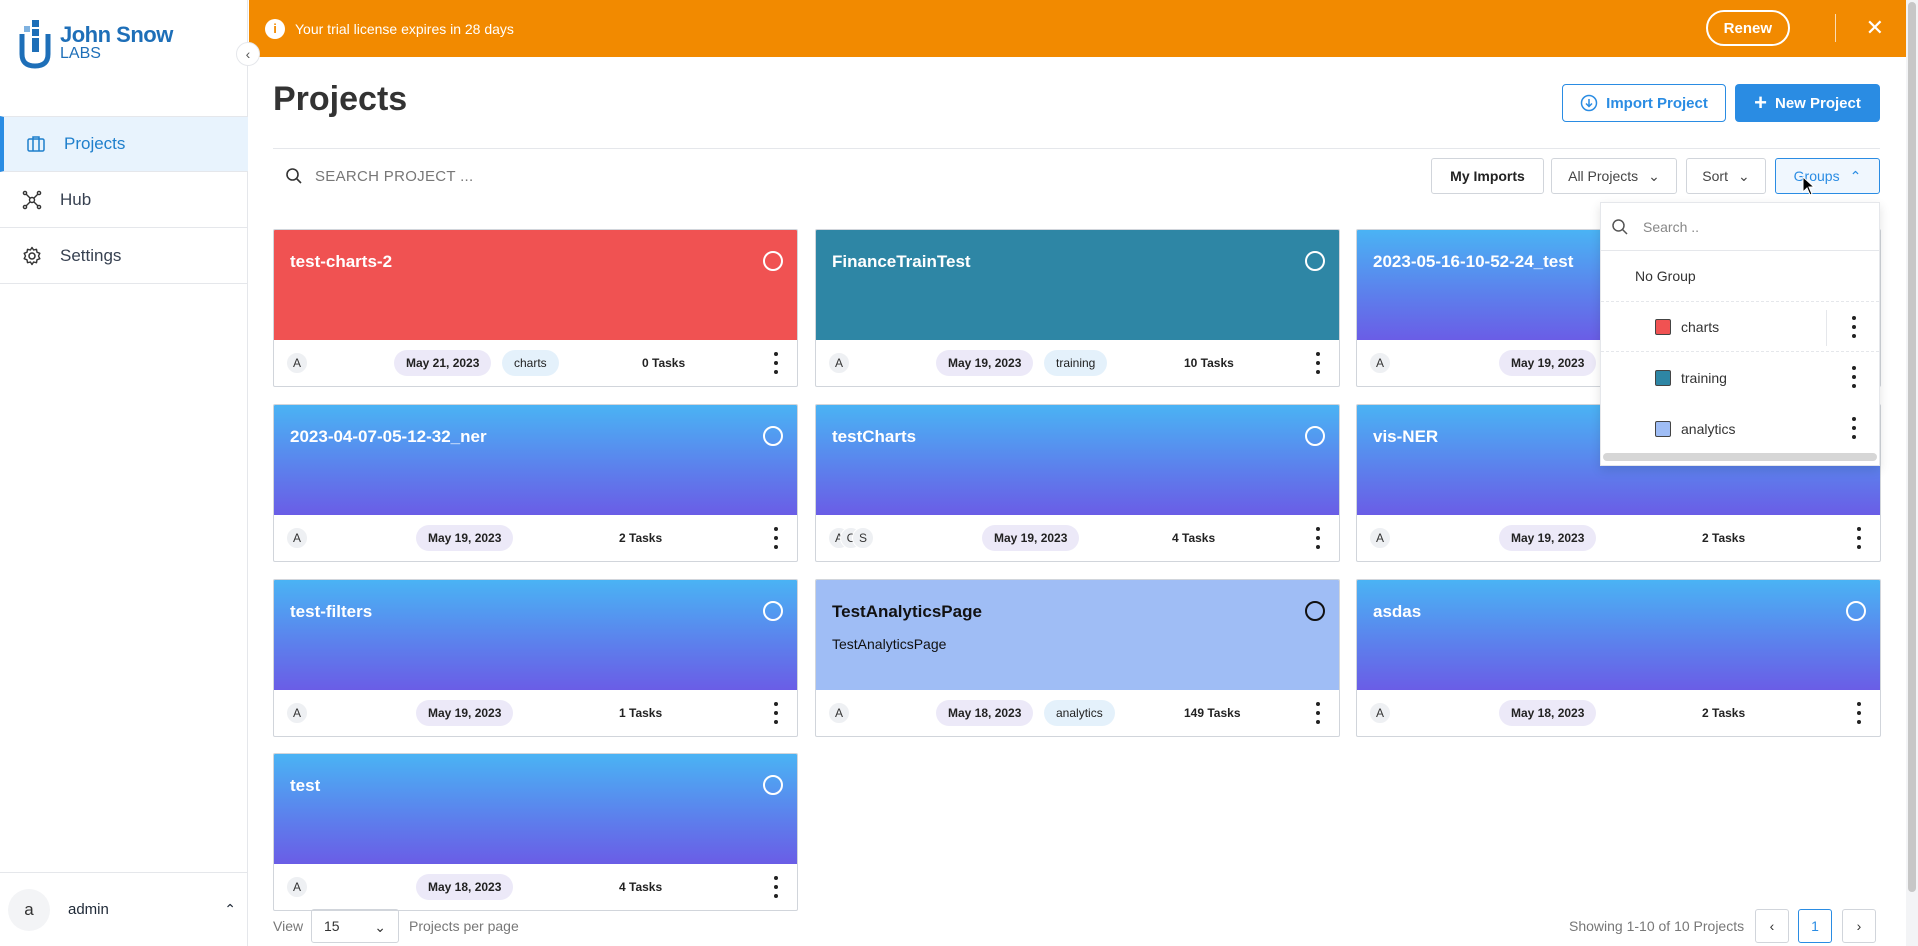  Describe the element at coordinates (1618, 713) in the screenshot. I see `project-card-footer: A May 18, 2023 2 Tasks` at that location.